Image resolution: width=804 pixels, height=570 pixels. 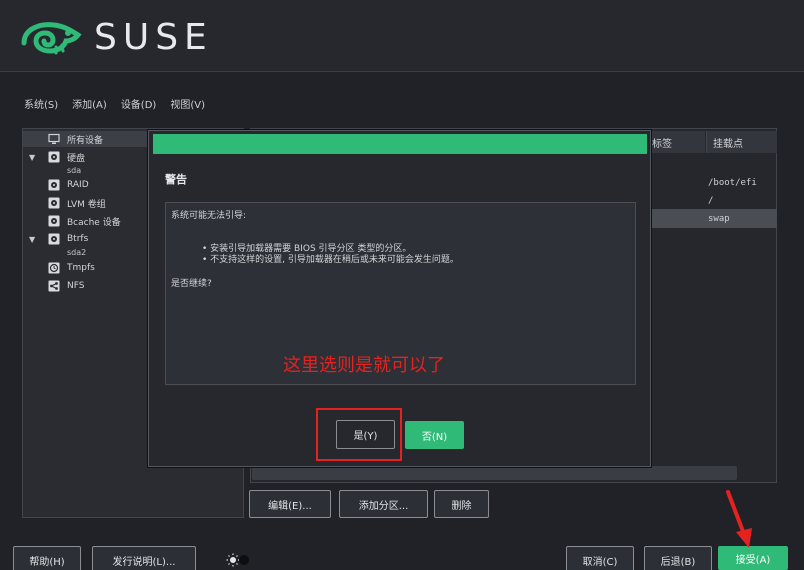 What do you see at coordinates (732, 183) in the screenshot?
I see `mount-point-cell: /boot/efi` at bounding box center [732, 183].